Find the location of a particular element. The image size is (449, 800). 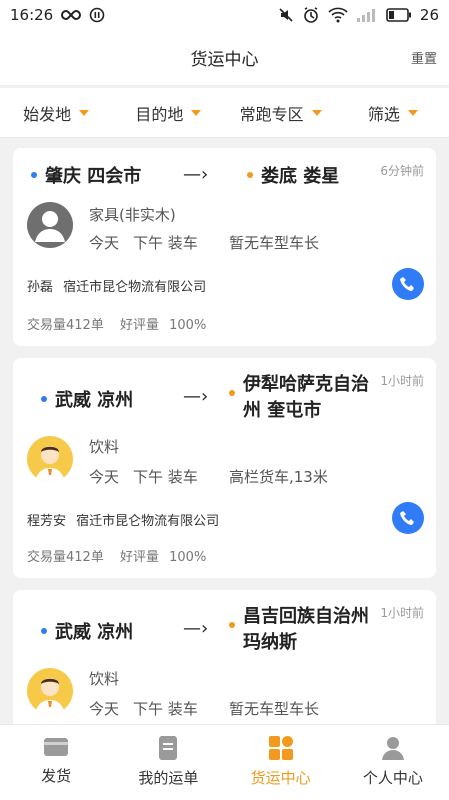

shipper-info: 程芳安 宿迁市昆仑物流有限公司 is located at coordinates (123, 519).